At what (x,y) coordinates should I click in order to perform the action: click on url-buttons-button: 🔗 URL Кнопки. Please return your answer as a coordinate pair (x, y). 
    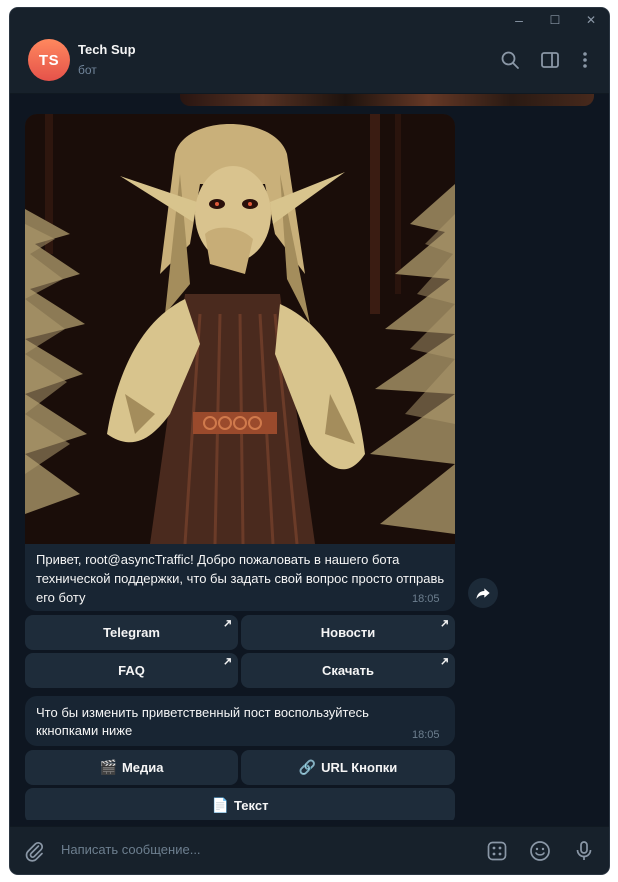
    Looking at the image, I should click on (348, 767).